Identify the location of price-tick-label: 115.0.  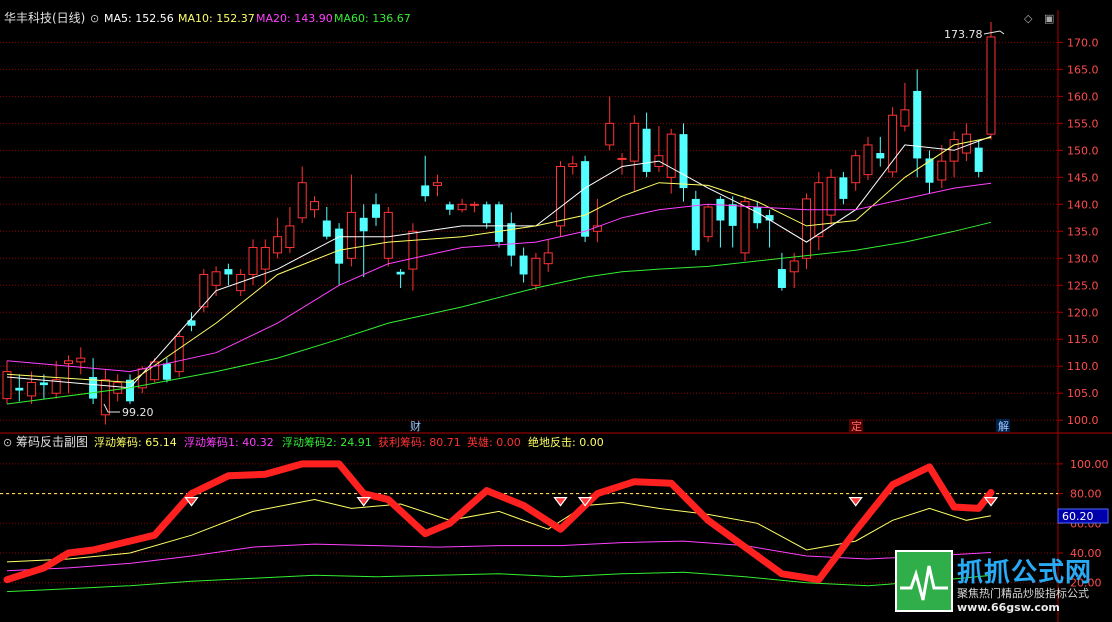
(1083, 339).